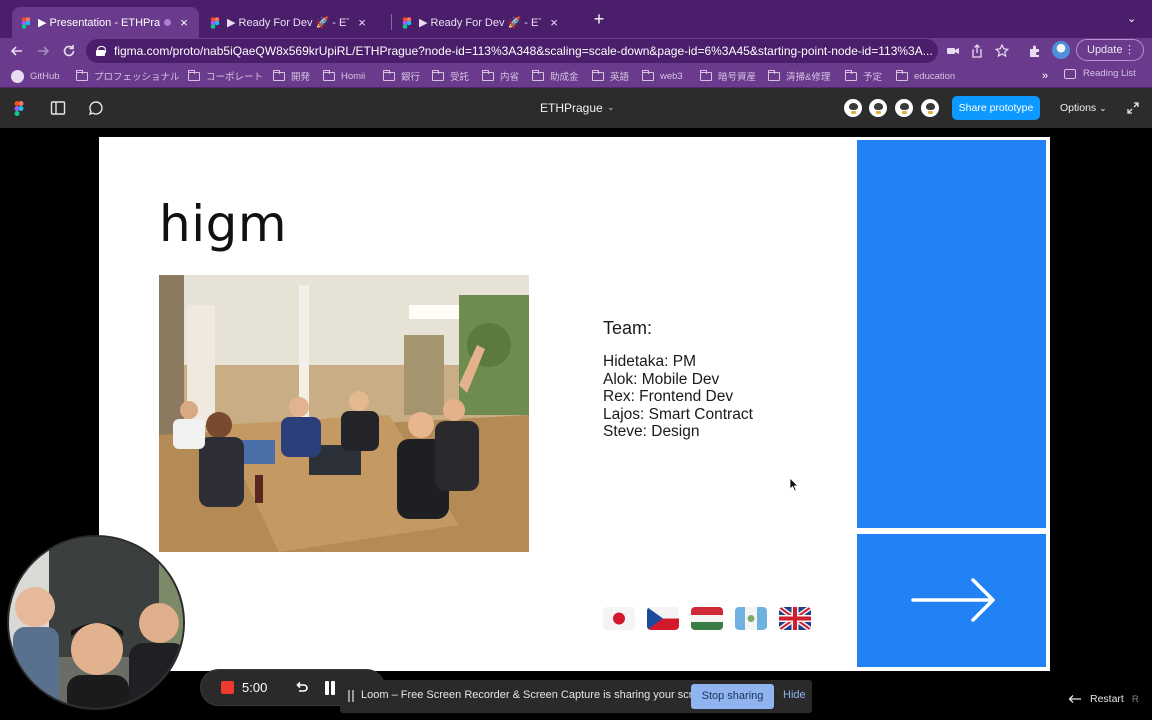 The height and width of the screenshot is (720, 1152). Describe the element at coordinates (732, 696) in the screenshot. I see `stop-sharing-button: Stop sharing` at that location.